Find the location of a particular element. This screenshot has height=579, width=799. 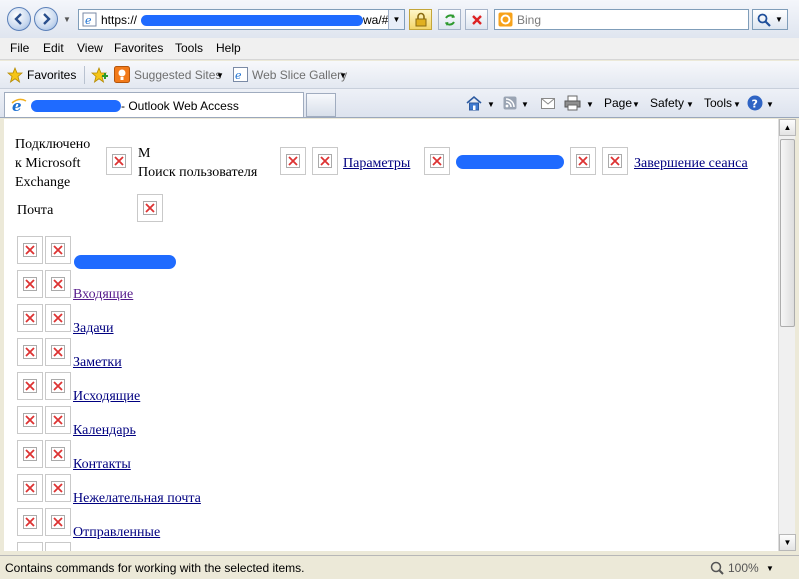

connected-line-2: к Microsoft is located at coordinates (48, 163).